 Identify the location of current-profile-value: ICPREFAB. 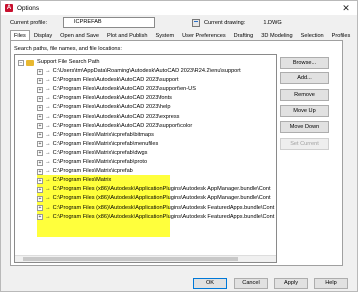
(109, 22).